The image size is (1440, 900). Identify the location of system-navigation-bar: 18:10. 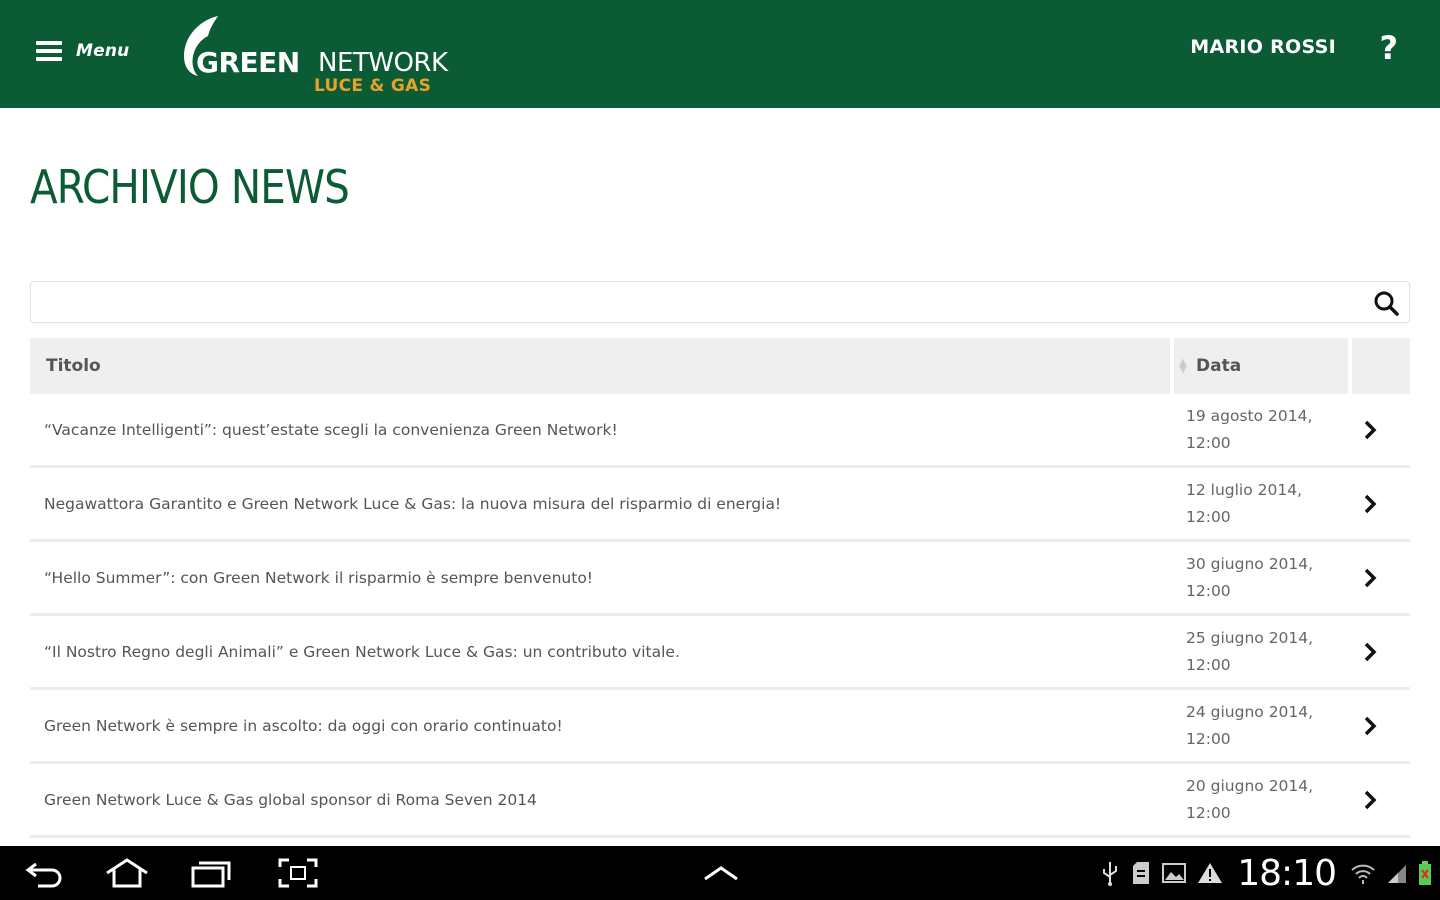
(720, 873).